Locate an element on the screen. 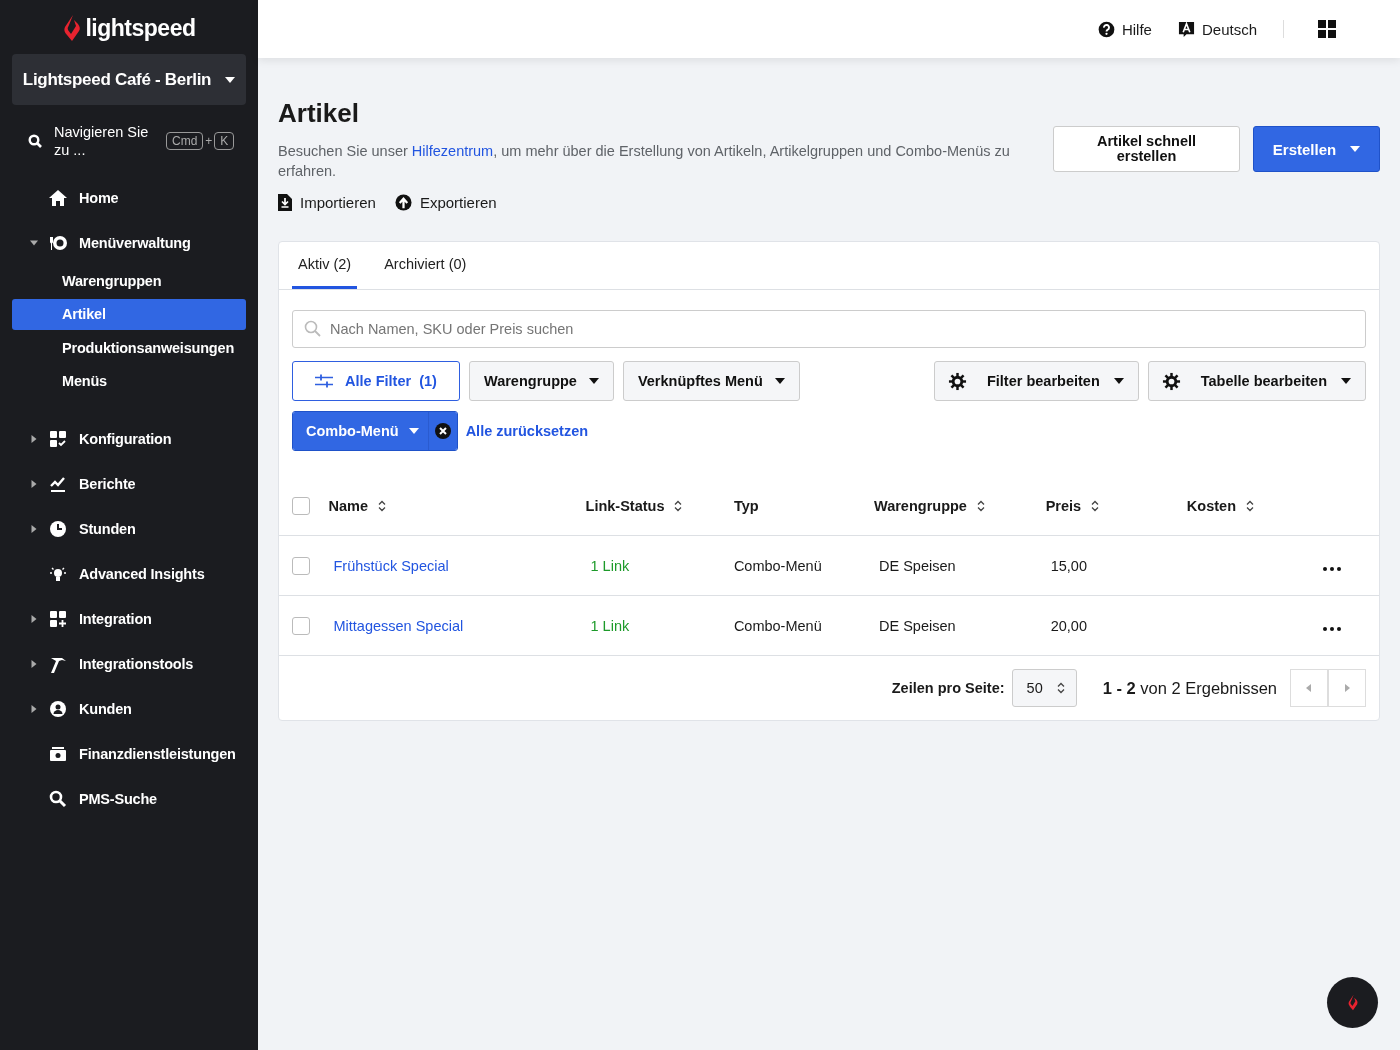 This screenshot has width=1400, height=1050. filter-dropdown: Warengruppe is located at coordinates (541, 381).